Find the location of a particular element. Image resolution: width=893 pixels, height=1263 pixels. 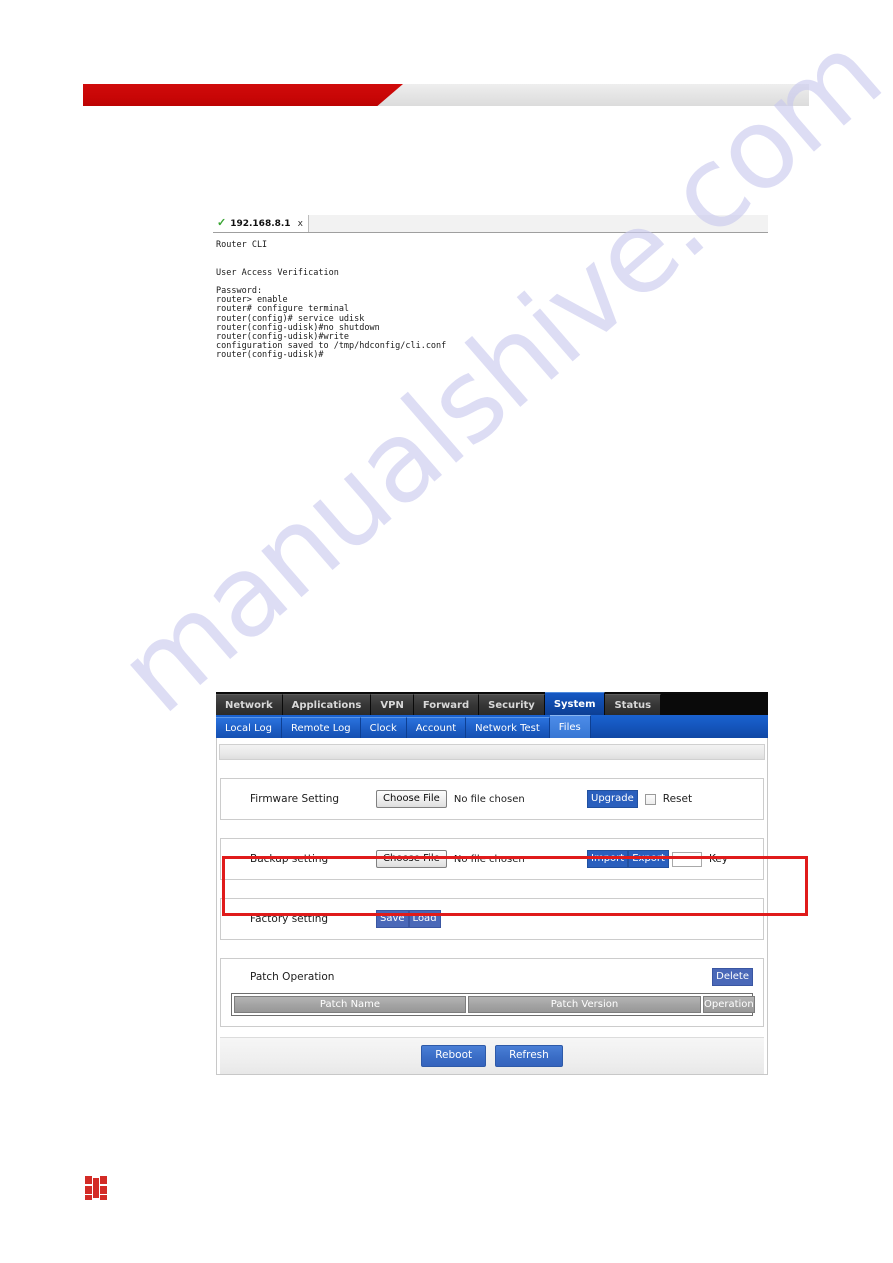

key-label: Key is located at coordinates (718, 859).